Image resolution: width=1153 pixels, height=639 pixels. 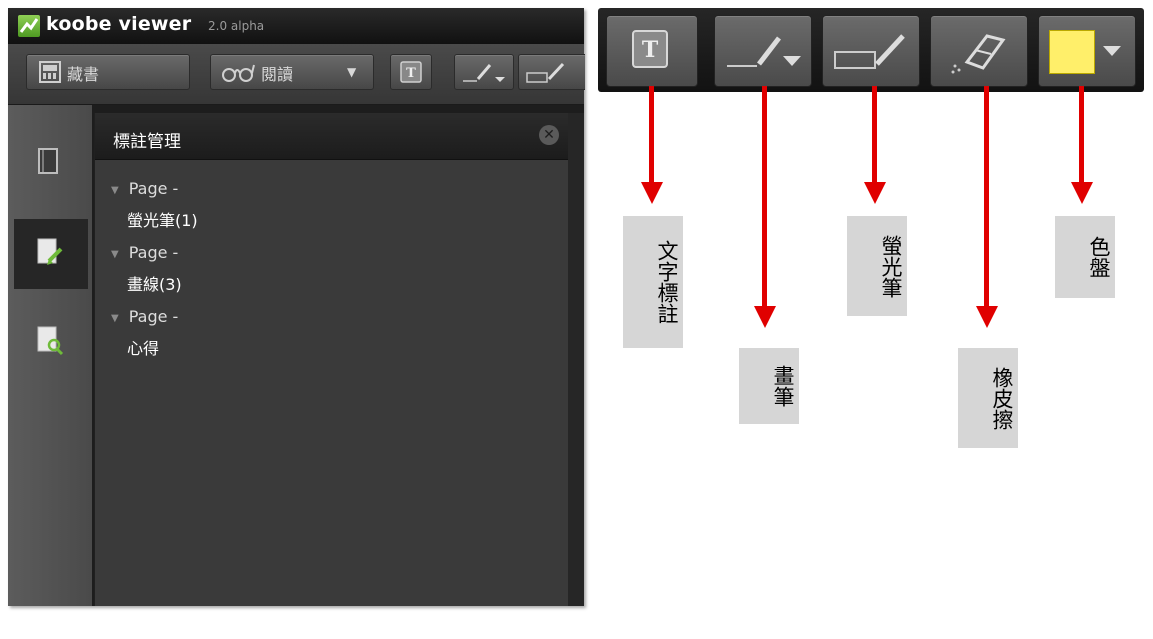 What do you see at coordinates (108, 72) in the screenshot?
I see `bookcase-button: 藏書` at bounding box center [108, 72].